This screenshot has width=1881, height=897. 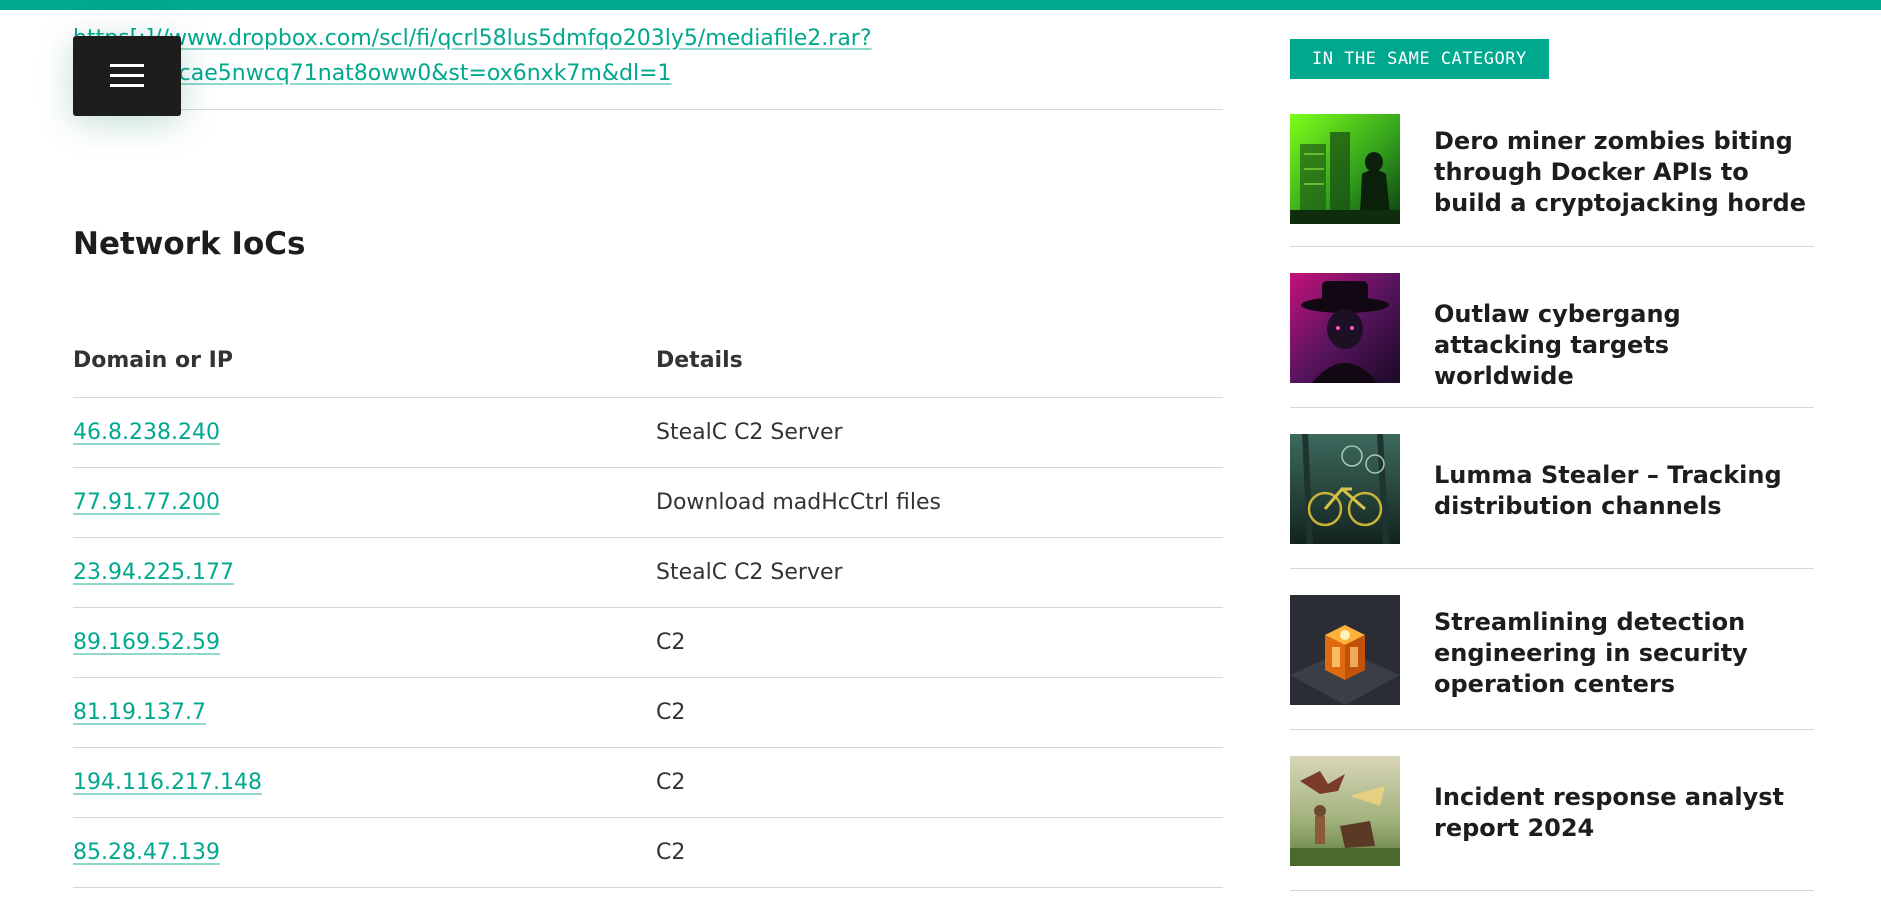 What do you see at coordinates (648, 502) in the screenshot?
I see `table-row: 77.91.77.200 Download madHcCtrl files` at bounding box center [648, 502].